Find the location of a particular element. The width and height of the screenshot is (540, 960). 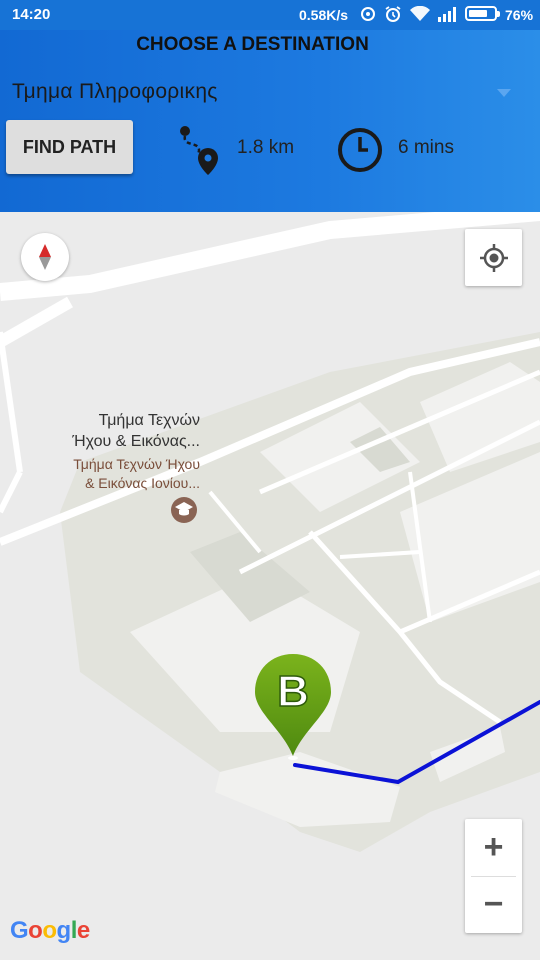

education-icon is located at coordinates (184, 510).